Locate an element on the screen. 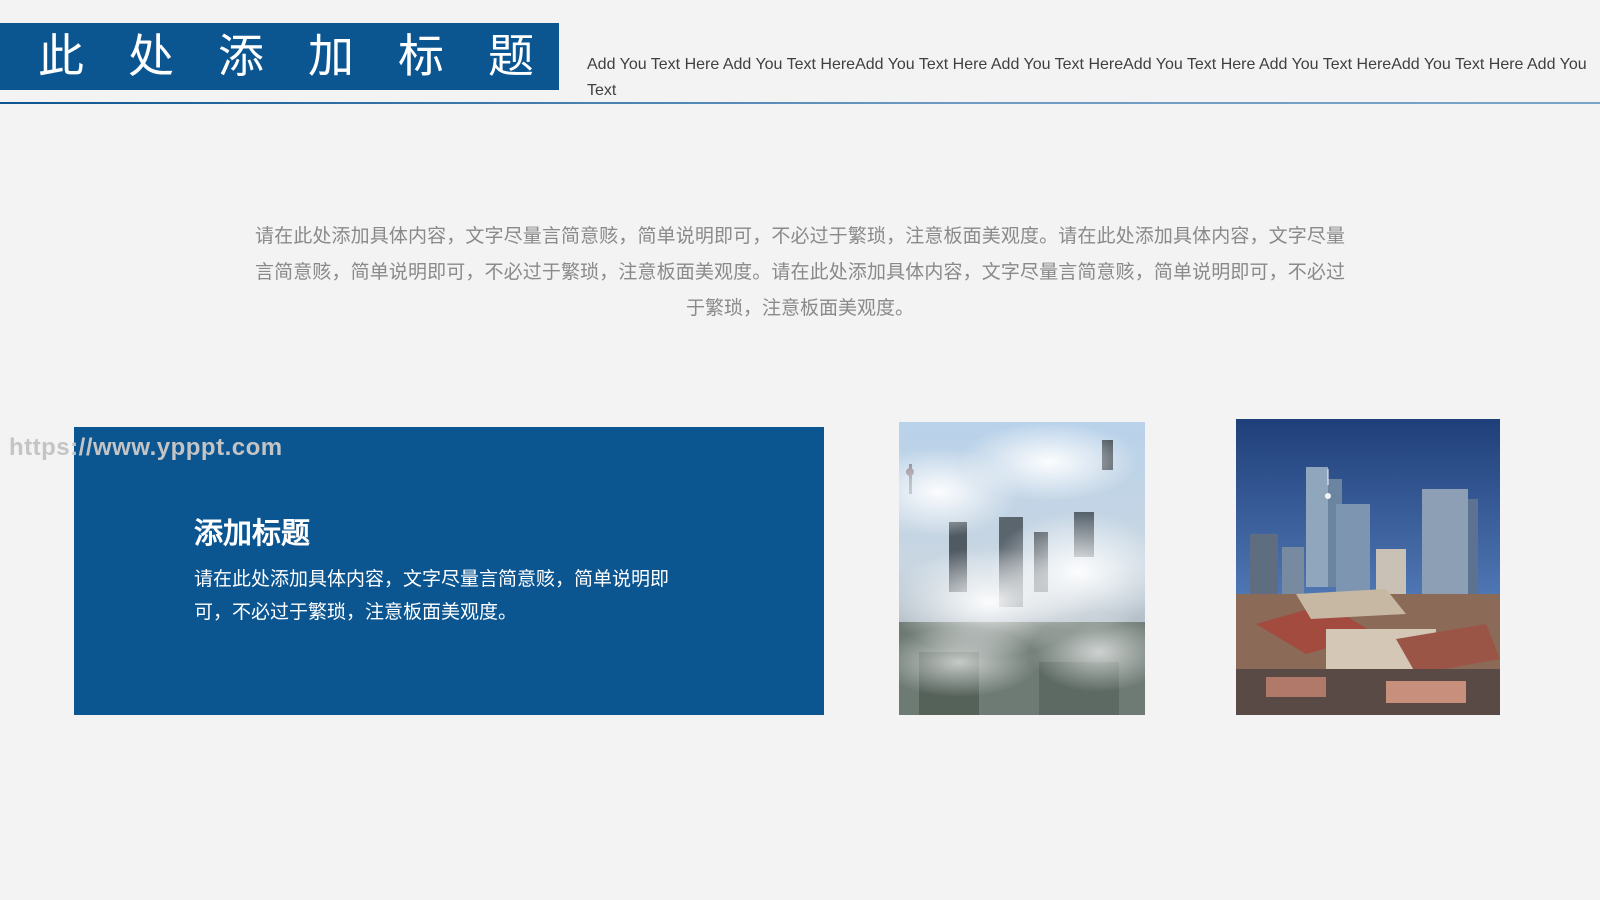  foggy-skyline-photo is located at coordinates (1022, 568).